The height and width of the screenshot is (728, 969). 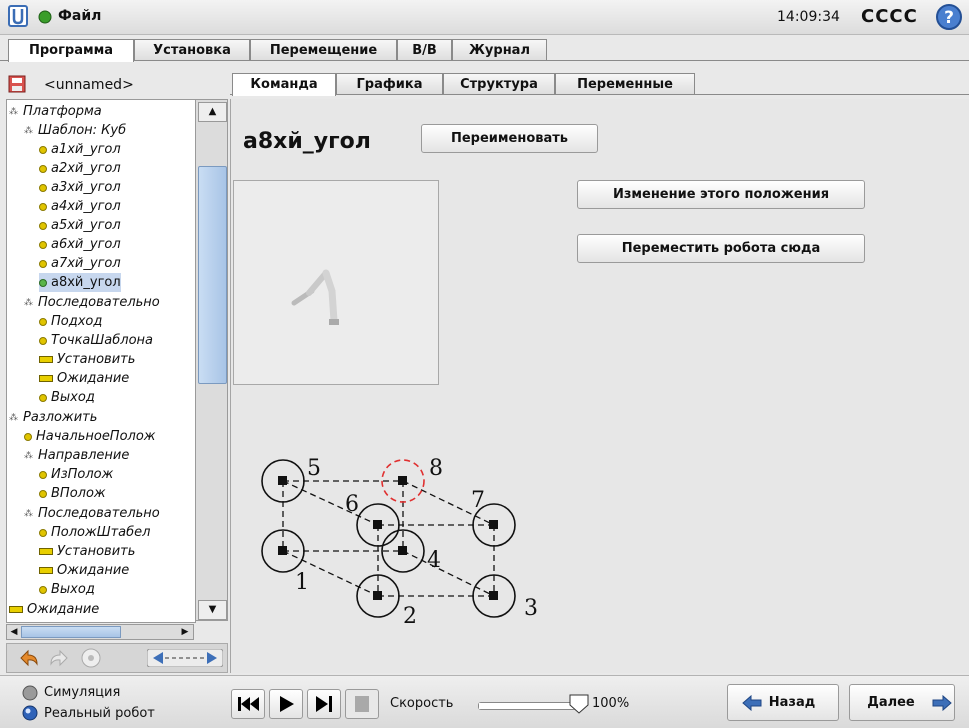 I want to click on tree-waypoint: a3хй_угол, so click(x=80, y=187).